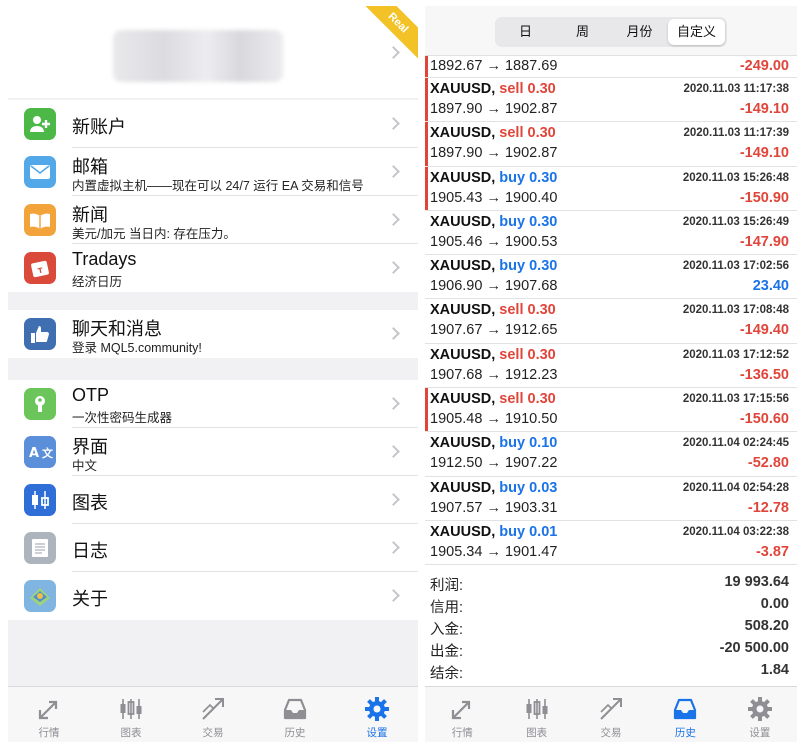 The width and height of the screenshot is (800, 748). Describe the element at coordinates (213, 500) in the screenshot. I see `settings-item-chart: 图表` at that location.